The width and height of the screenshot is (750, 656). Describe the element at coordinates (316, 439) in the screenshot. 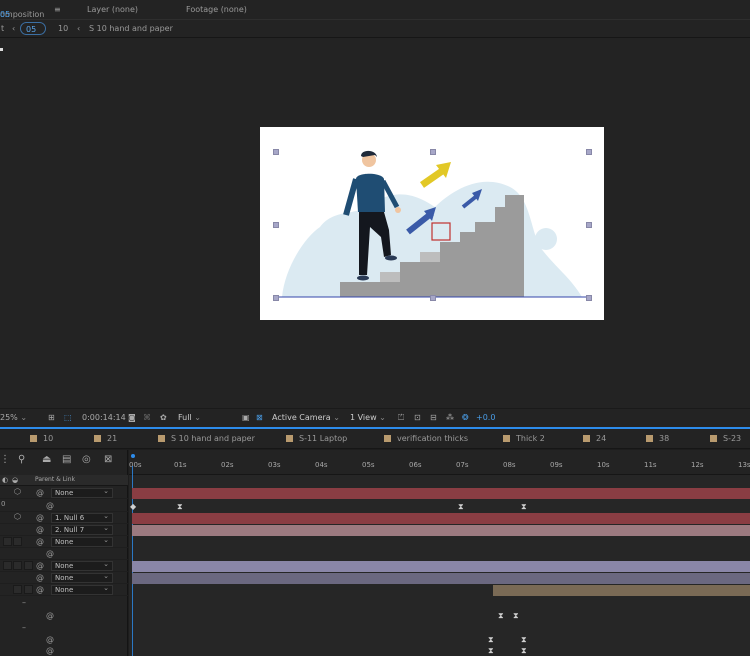

I see `marker-item: S-11 Laptop` at that location.